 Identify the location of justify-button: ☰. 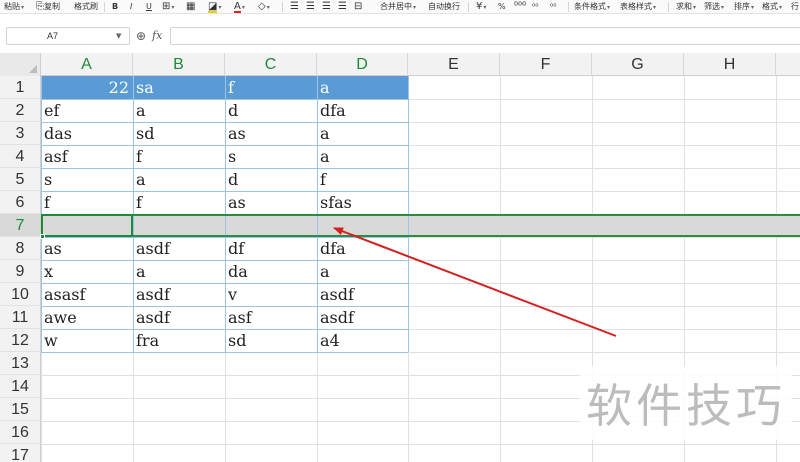
(342, 7).